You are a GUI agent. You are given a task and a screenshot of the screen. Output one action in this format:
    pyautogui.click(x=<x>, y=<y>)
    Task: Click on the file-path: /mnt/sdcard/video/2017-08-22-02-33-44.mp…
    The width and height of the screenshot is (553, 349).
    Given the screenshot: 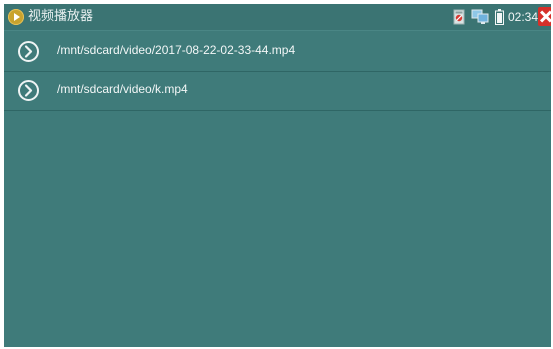 What is the action you would take?
    pyautogui.click(x=176, y=50)
    